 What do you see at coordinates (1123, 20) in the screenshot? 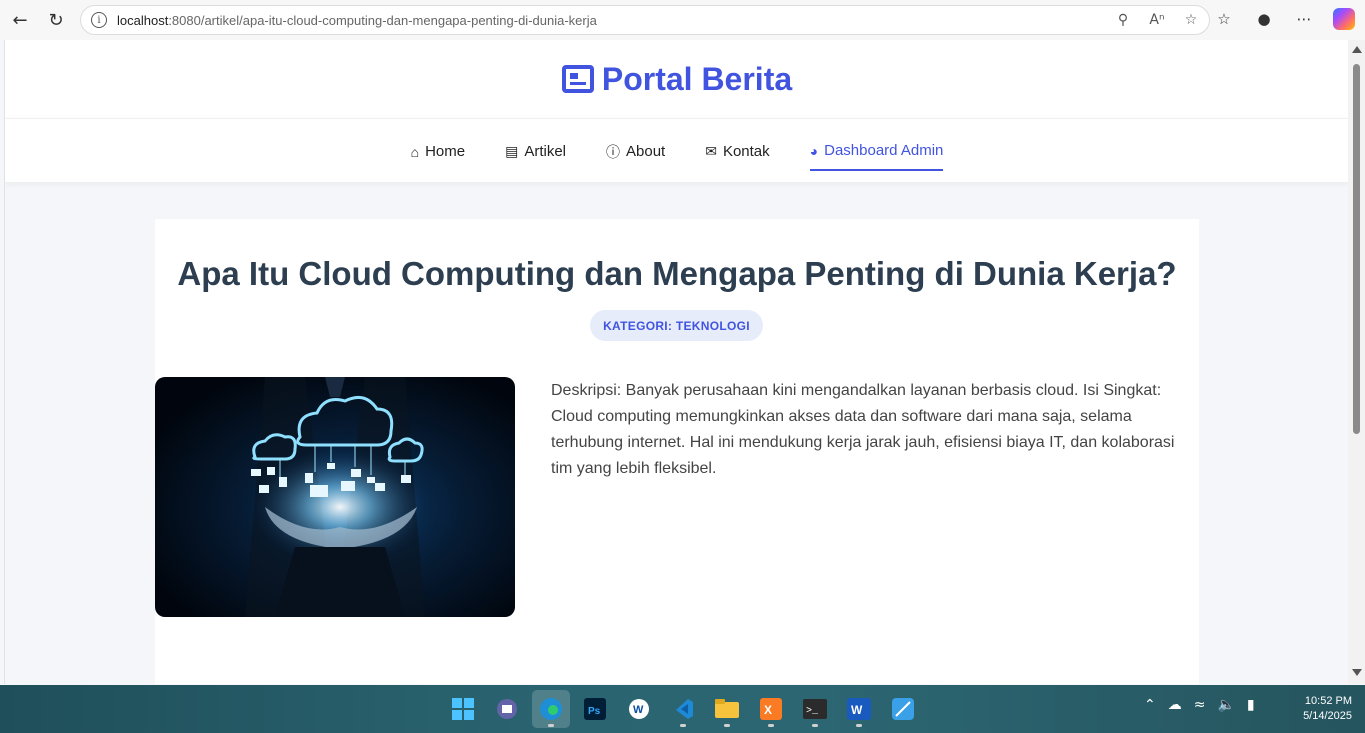
I see `zoom-icon: ⚲` at bounding box center [1123, 20].